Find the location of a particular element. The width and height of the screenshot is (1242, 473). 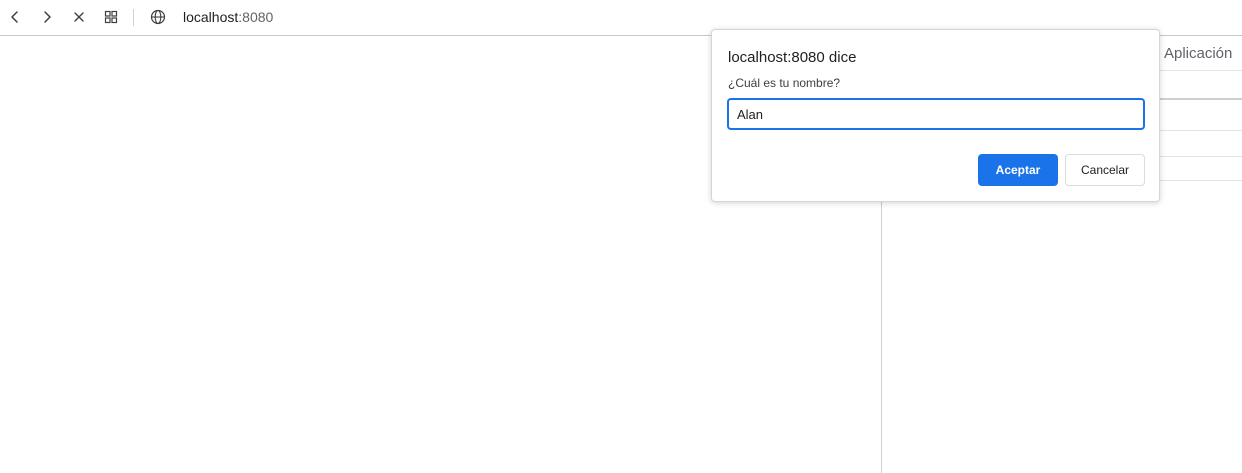

devtools-tab-application: Aplicación is located at coordinates (1198, 53).